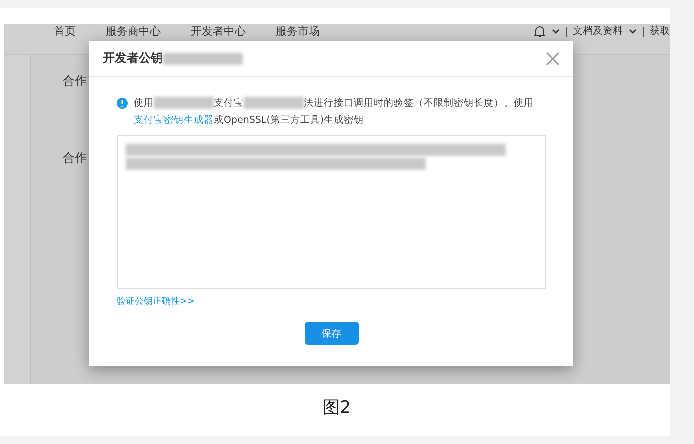 The height and width of the screenshot is (444, 694). I want to click on nav-item: 首页, so click(65, 31).